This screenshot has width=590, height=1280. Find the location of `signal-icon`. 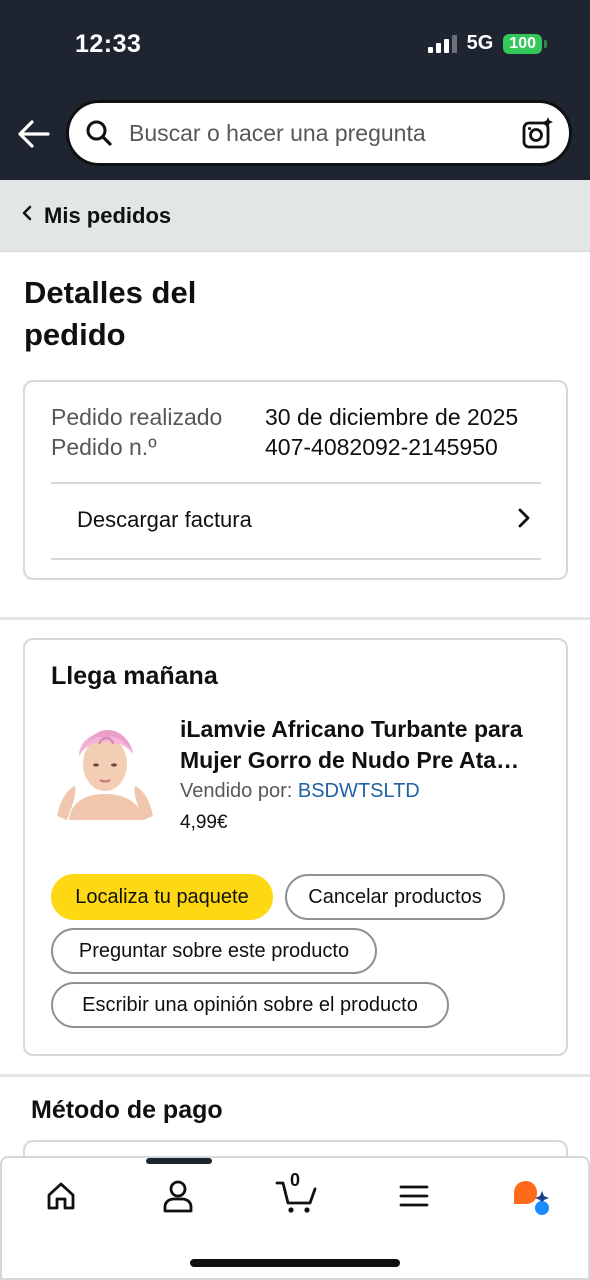

signal-icon is located at coordinates (442, 43).